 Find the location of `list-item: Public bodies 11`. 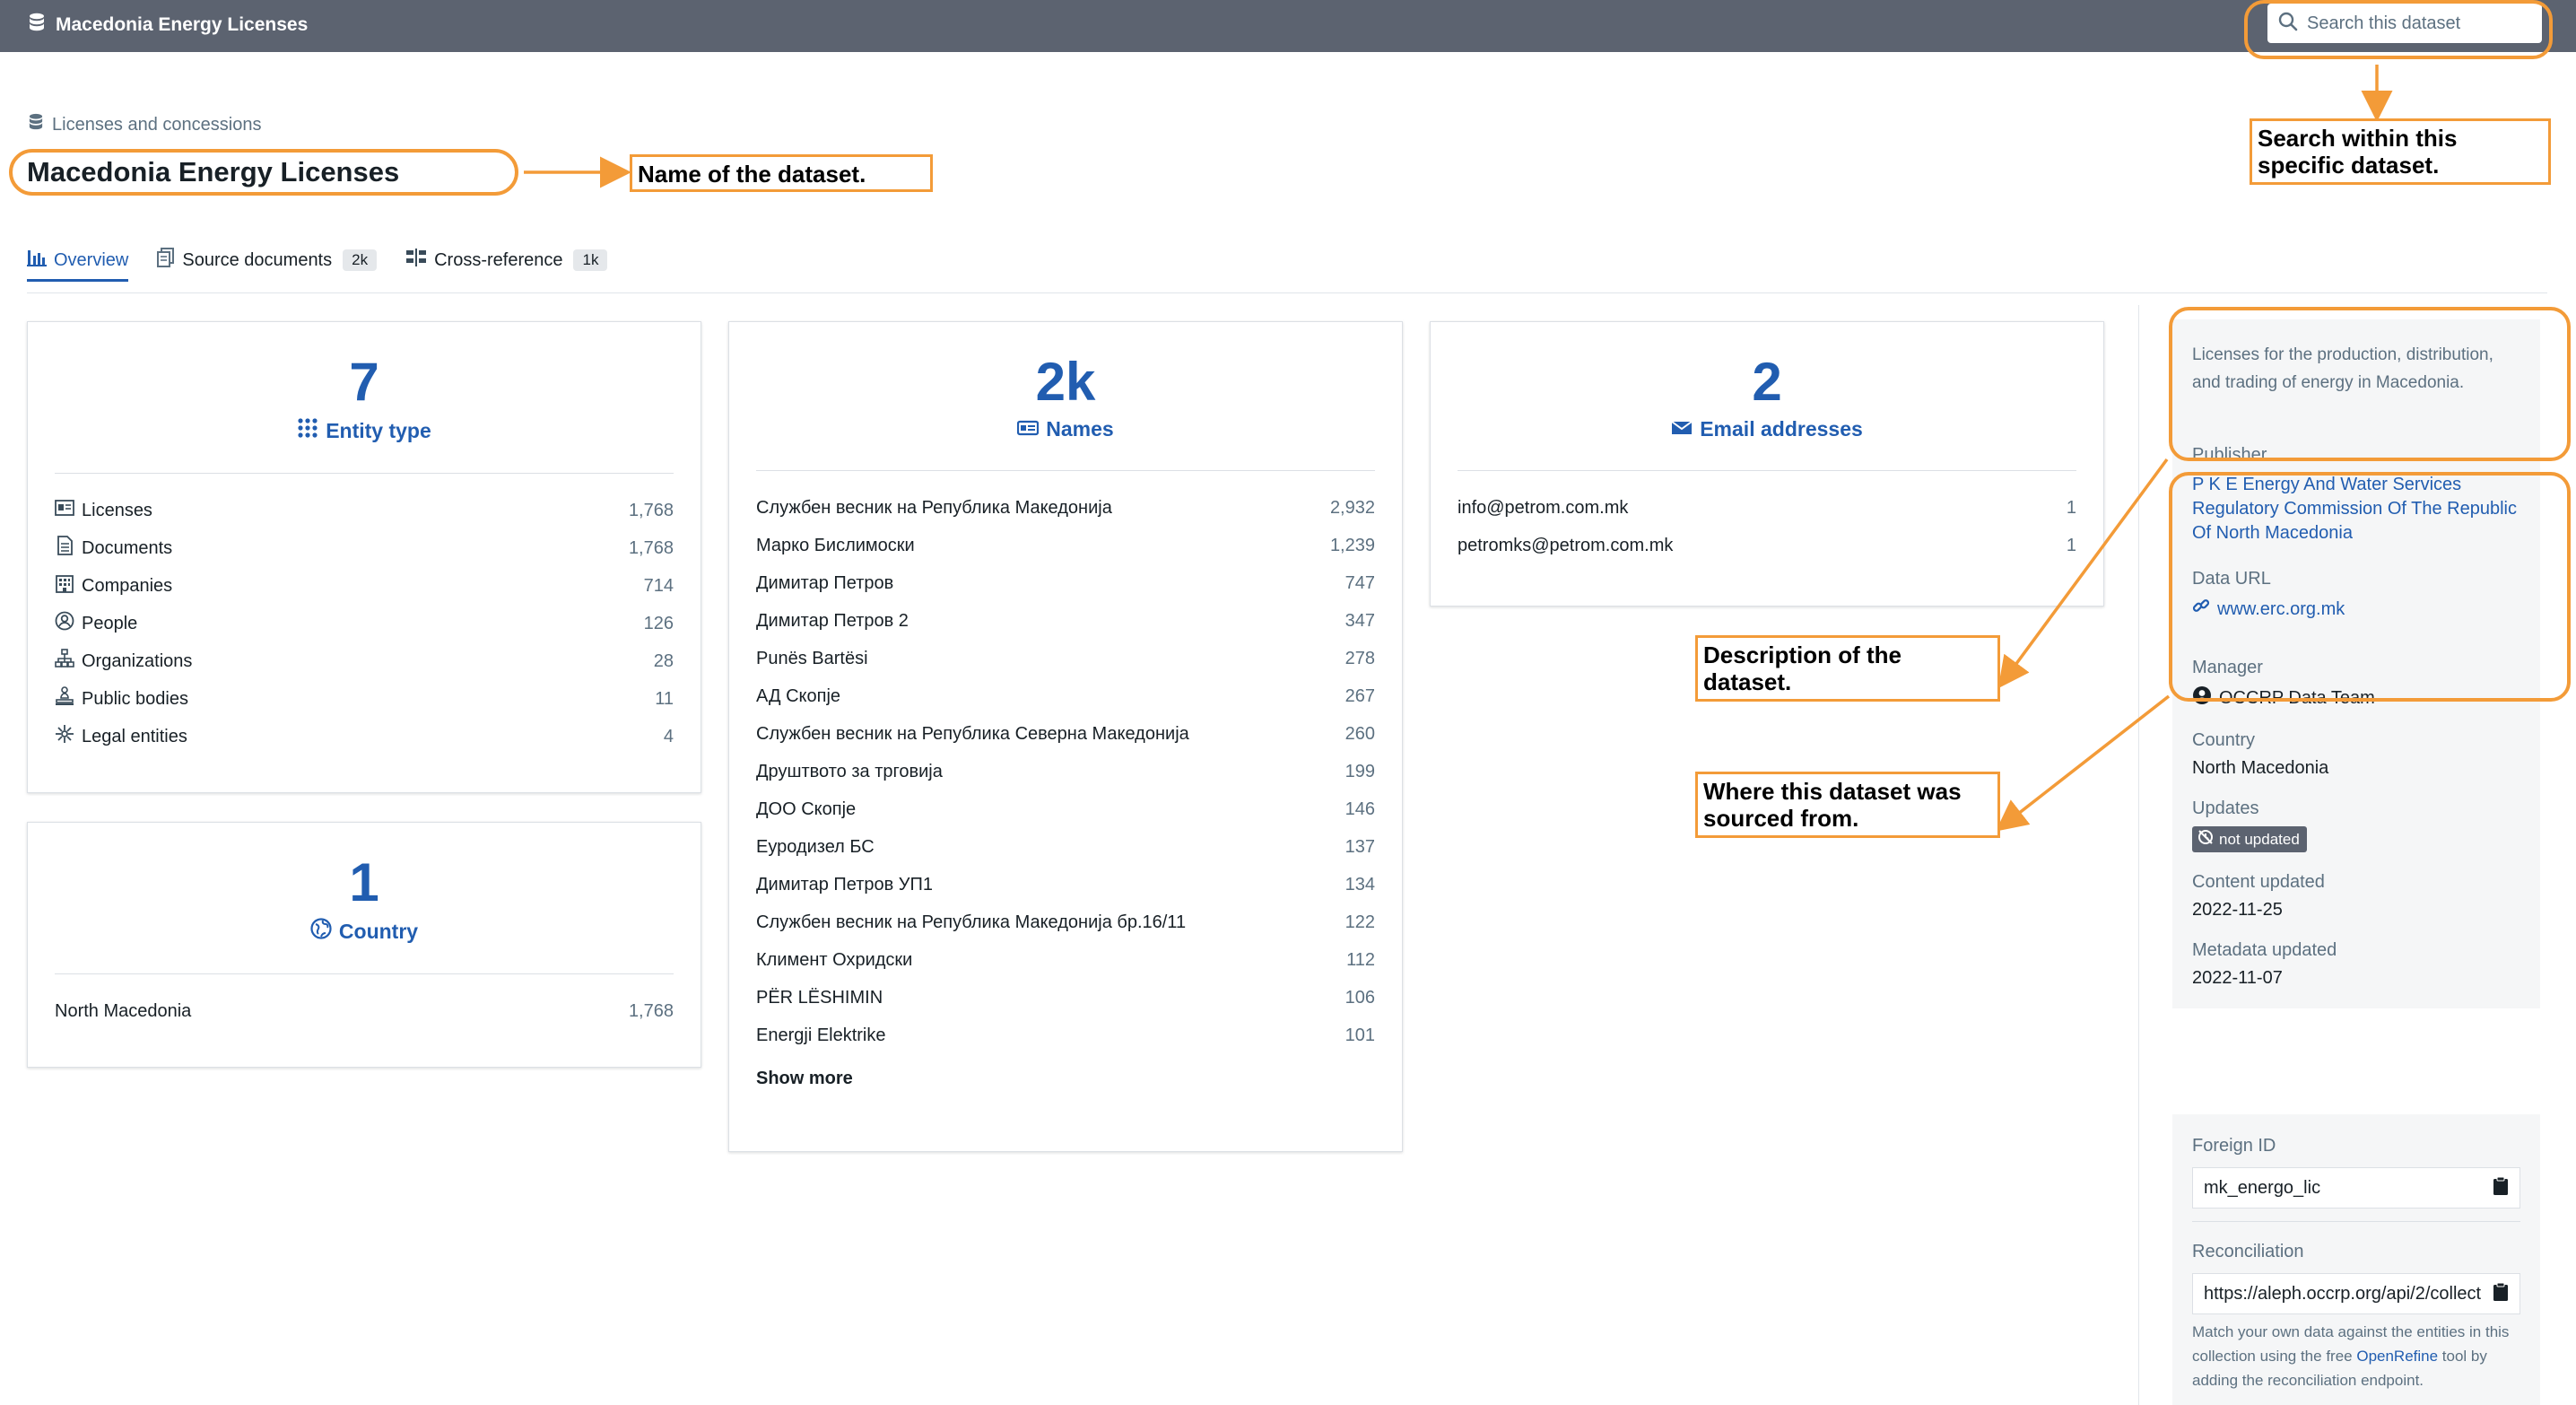

list-item: Public bodies 11 is located at coordinates (364, 699).